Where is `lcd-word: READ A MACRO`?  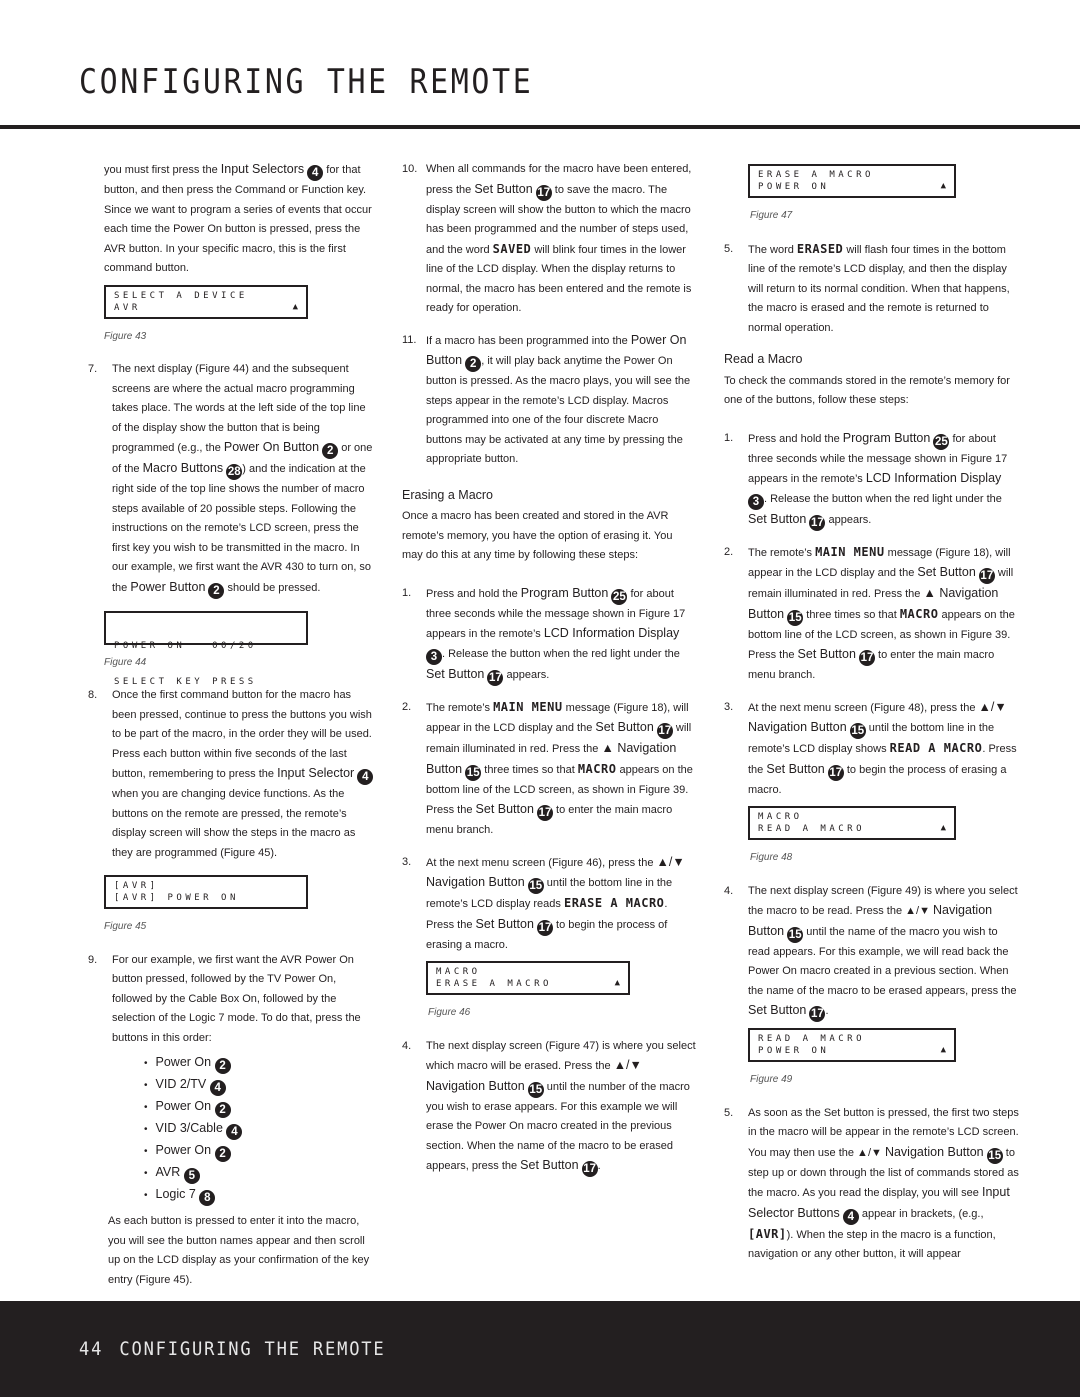
lcd-word: READ A MACRO is located at coordinates (936, 748).